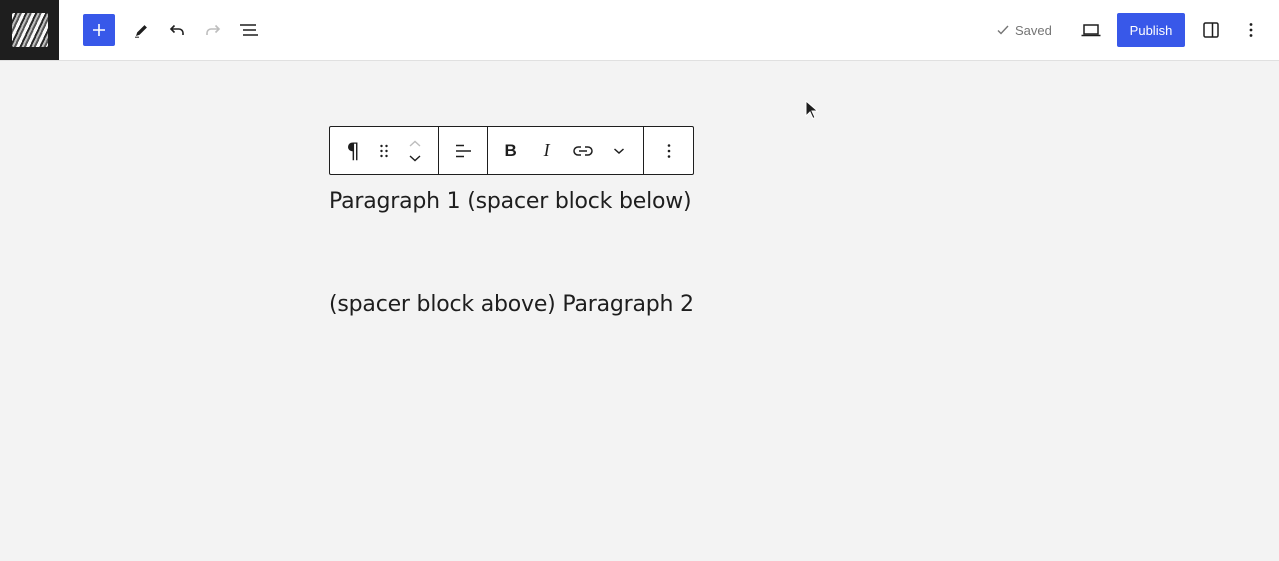  Describe the element at coordinates (511, 304) in the screenshot. I see `paragraph-block-2: (spacer block above) Paragraph 2` at that location.